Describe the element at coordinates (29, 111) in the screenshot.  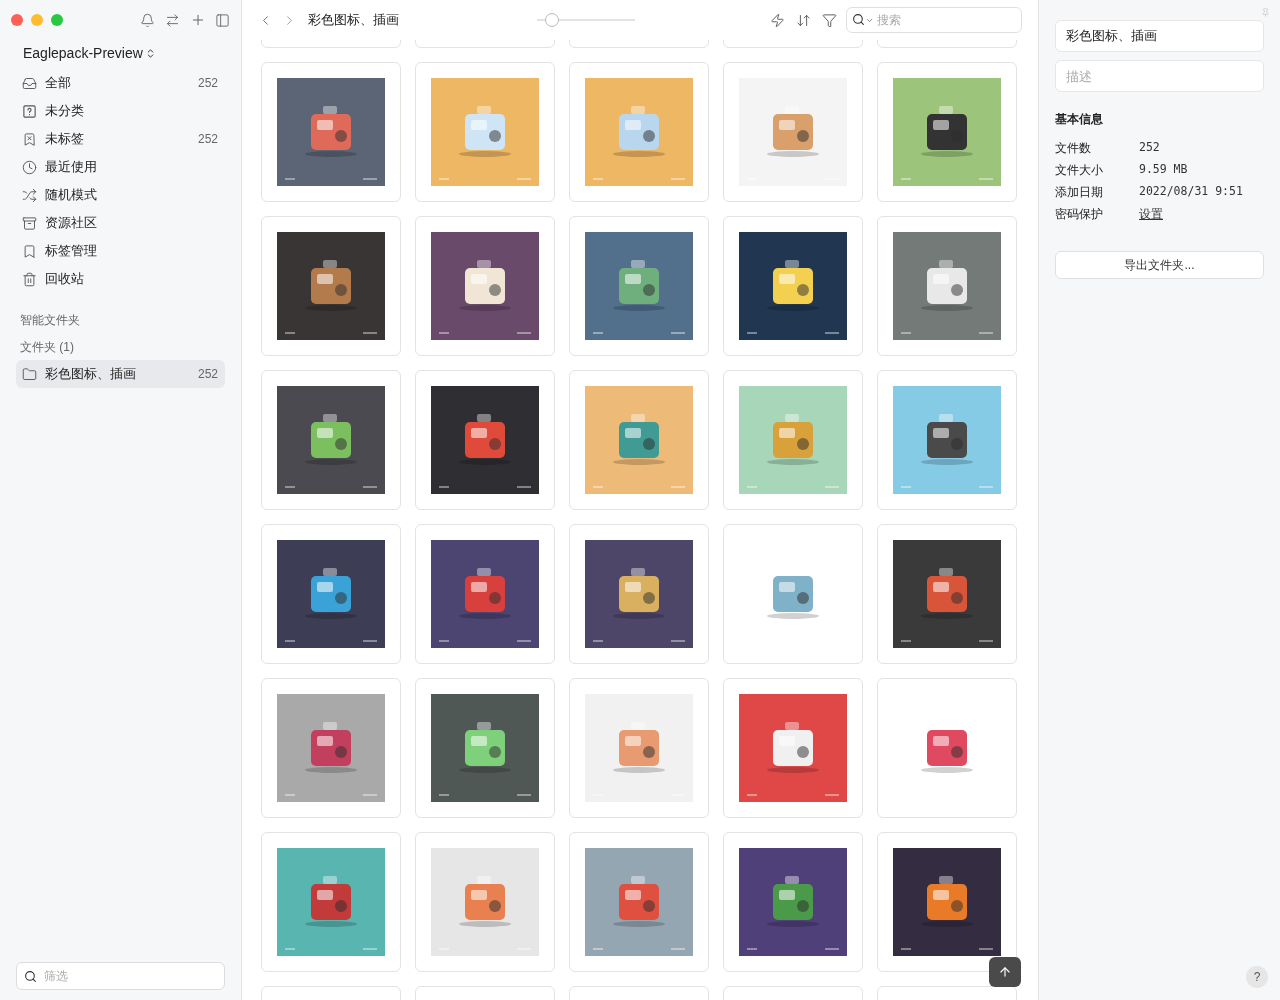
I see `question-icon` at that location.